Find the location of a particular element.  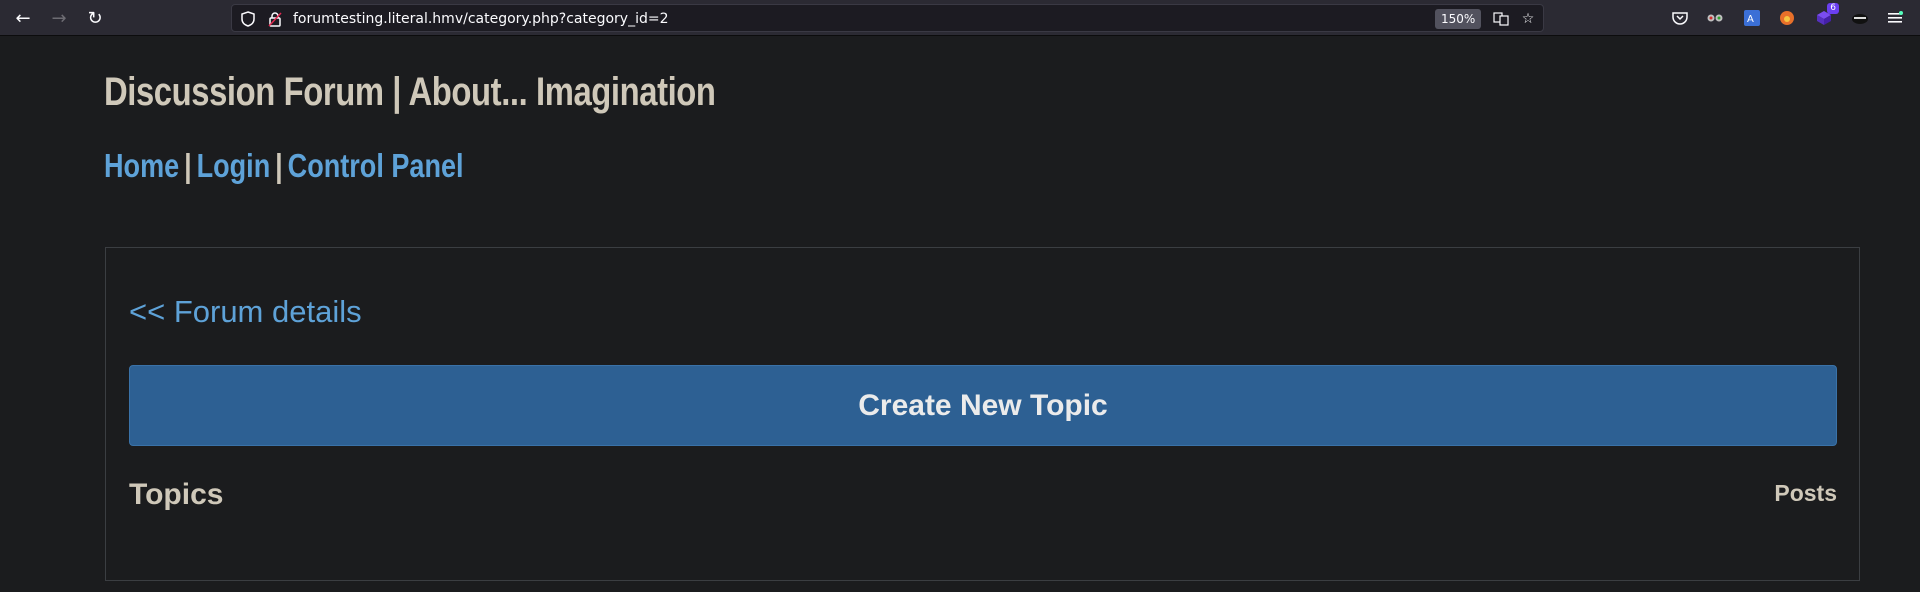

site-title: Discussion Forum | About... Imagination is located at coordinates (410, 92).